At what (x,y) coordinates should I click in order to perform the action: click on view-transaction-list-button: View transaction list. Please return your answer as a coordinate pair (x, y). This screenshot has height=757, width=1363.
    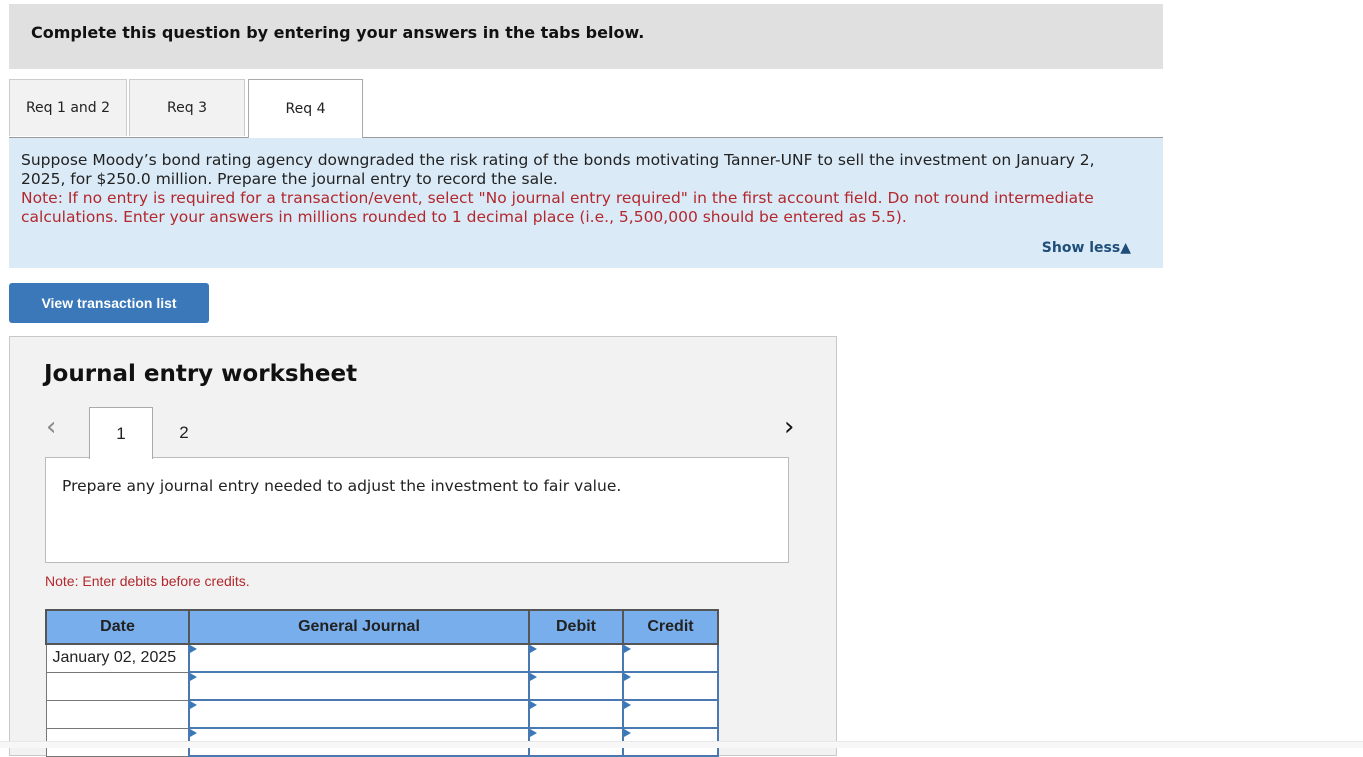
    Looking at the image, I should click on (109, 303).